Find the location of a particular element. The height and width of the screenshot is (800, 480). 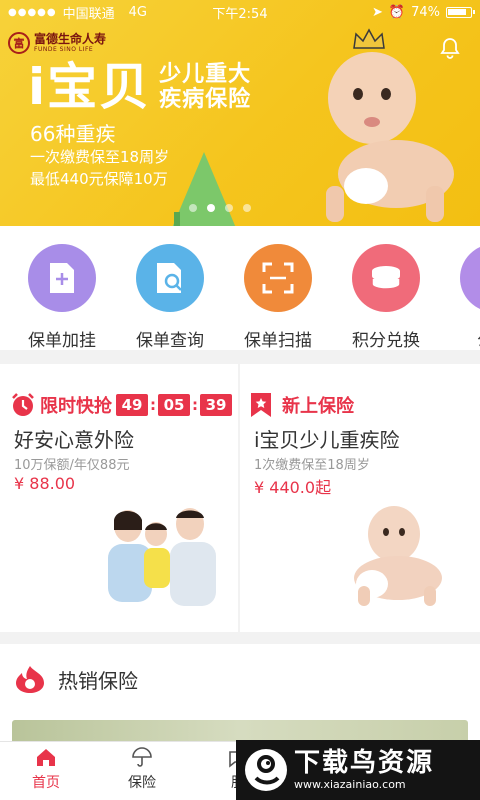

clock: 下午2:54 is located at coordinates (240, 14).